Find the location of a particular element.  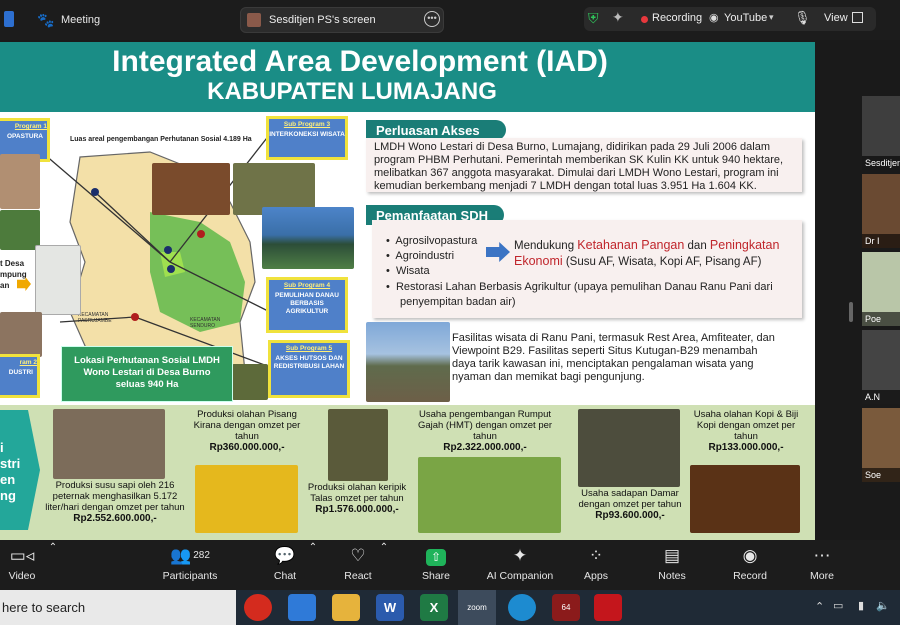

presenter-avatar is located at coordinates (254, 20).